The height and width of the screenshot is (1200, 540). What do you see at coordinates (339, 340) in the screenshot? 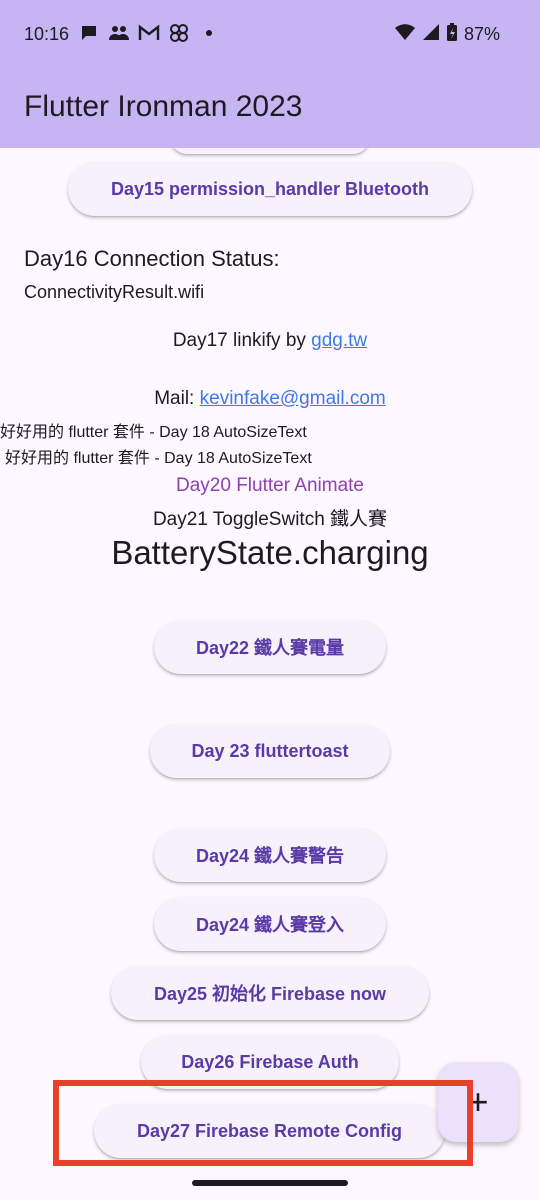
I see `gdg-link: gdg.tw` at bounding box center [339, 340].